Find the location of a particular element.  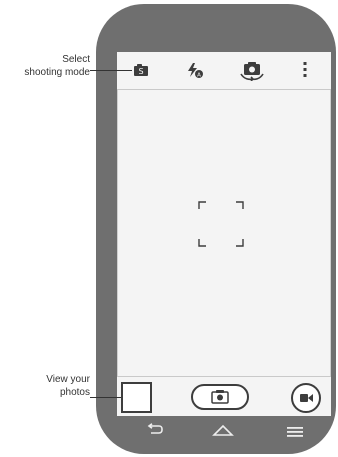

select-shooting-mode-callout: Select shooting mode is located at coordinates (47, 66).